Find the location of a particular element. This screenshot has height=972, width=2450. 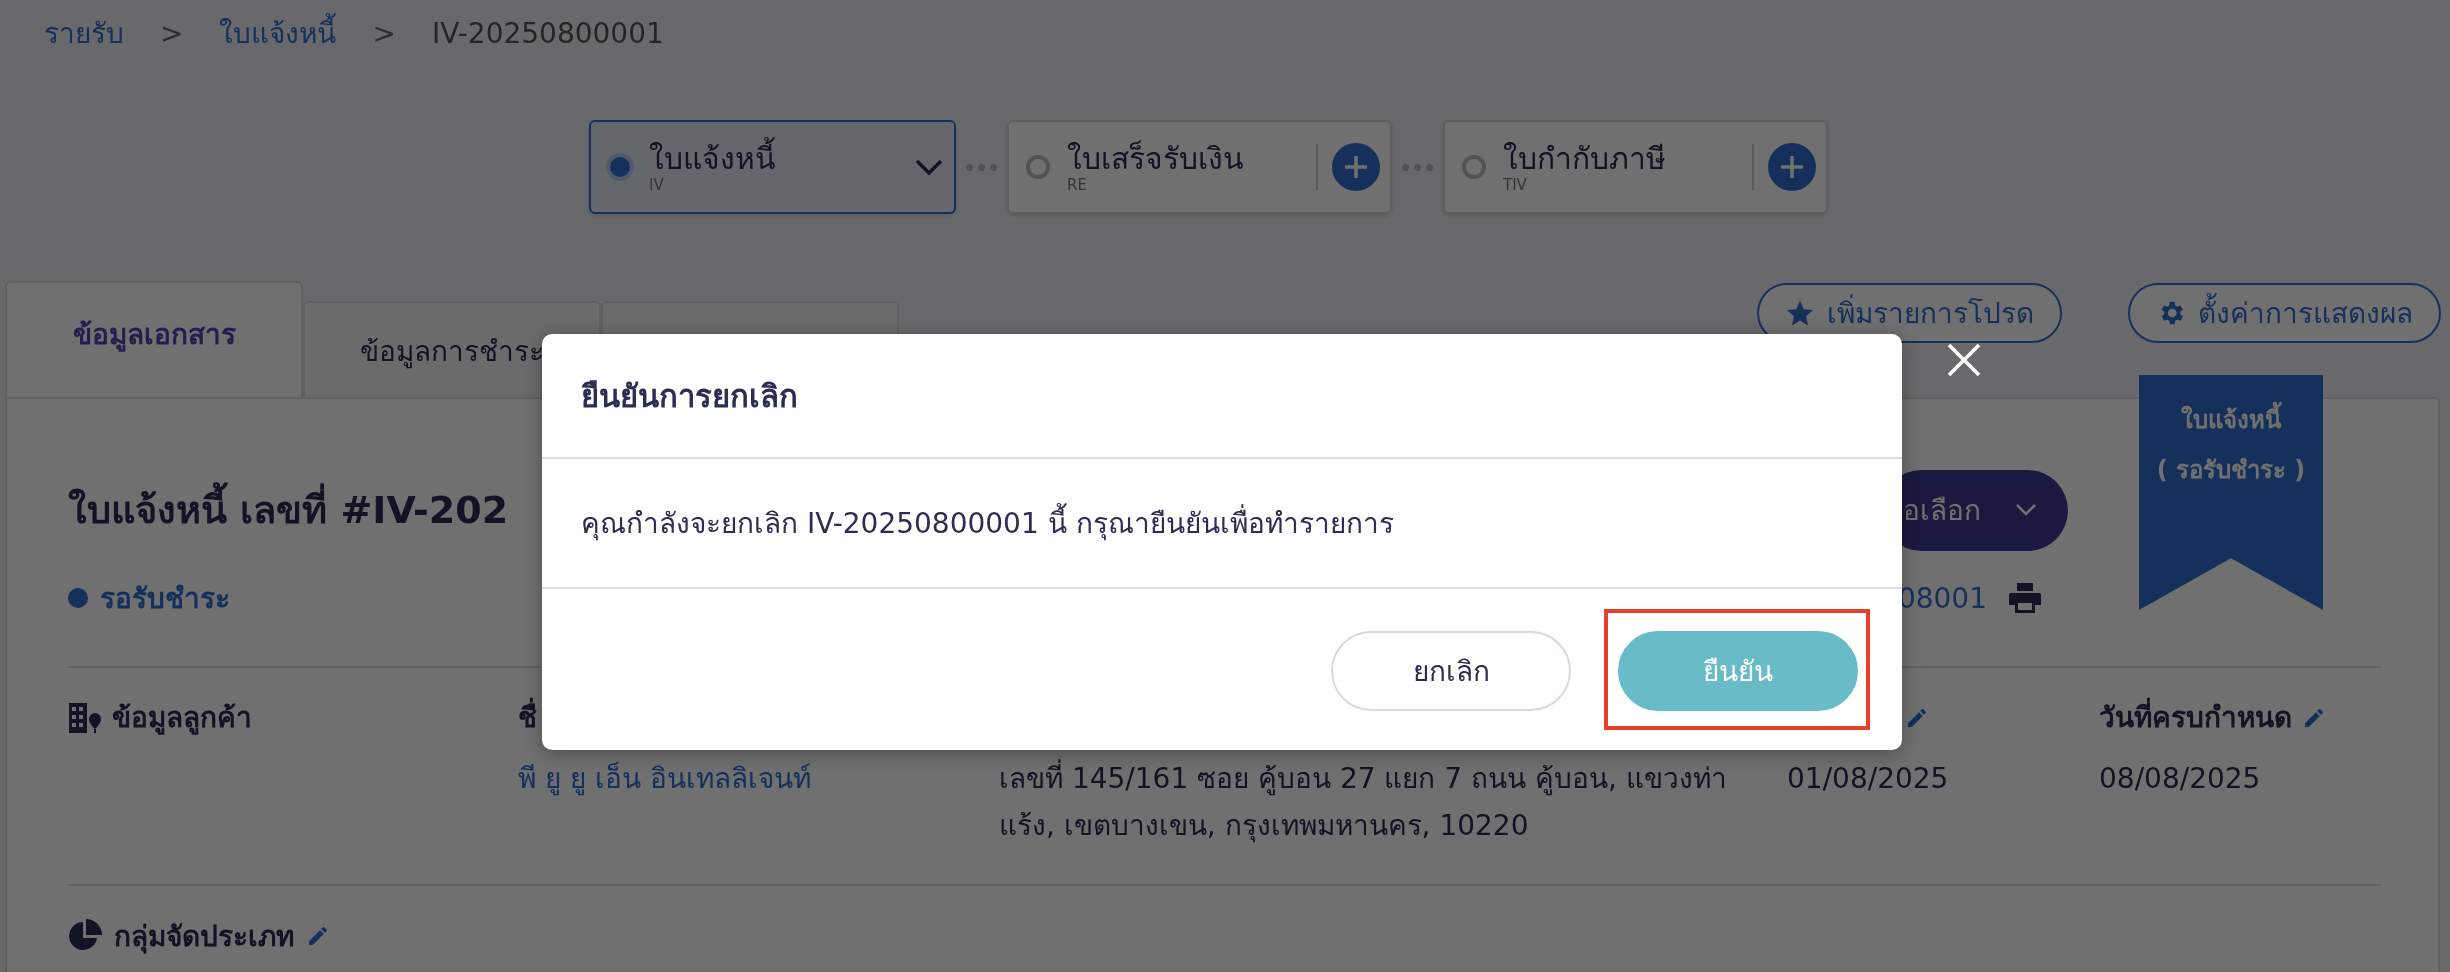

step-title: ใบเสร็จรับเงิน is located at coordinates (1155, 159).